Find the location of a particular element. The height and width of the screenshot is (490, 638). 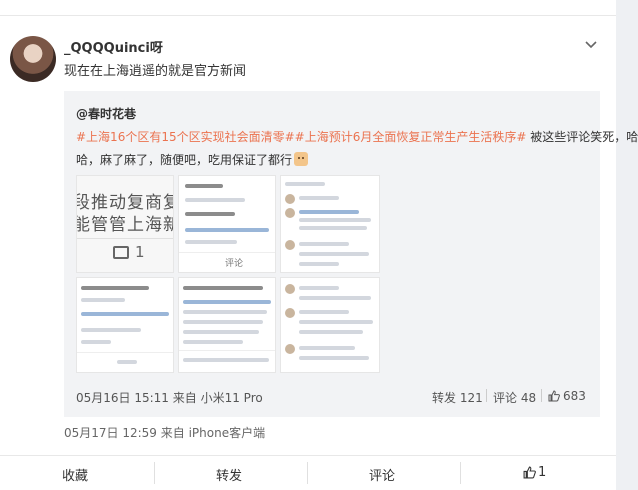

image-thumbnail-2: 评论 is located at coordinates (227, 224).